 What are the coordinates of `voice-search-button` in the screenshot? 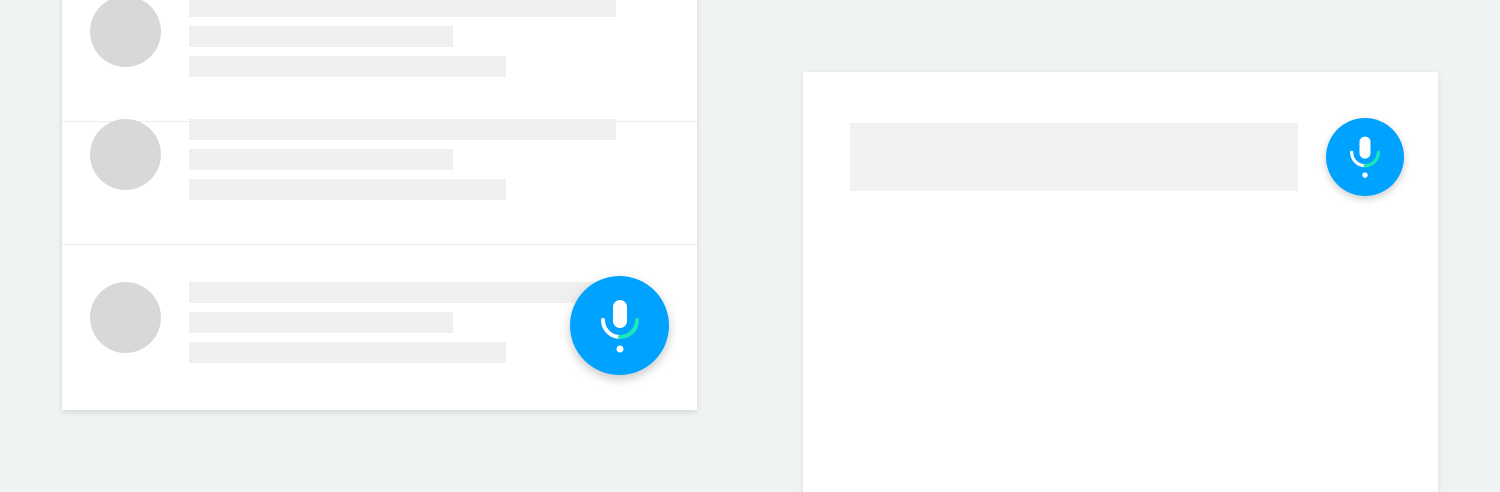 It's located at (1365, 157).